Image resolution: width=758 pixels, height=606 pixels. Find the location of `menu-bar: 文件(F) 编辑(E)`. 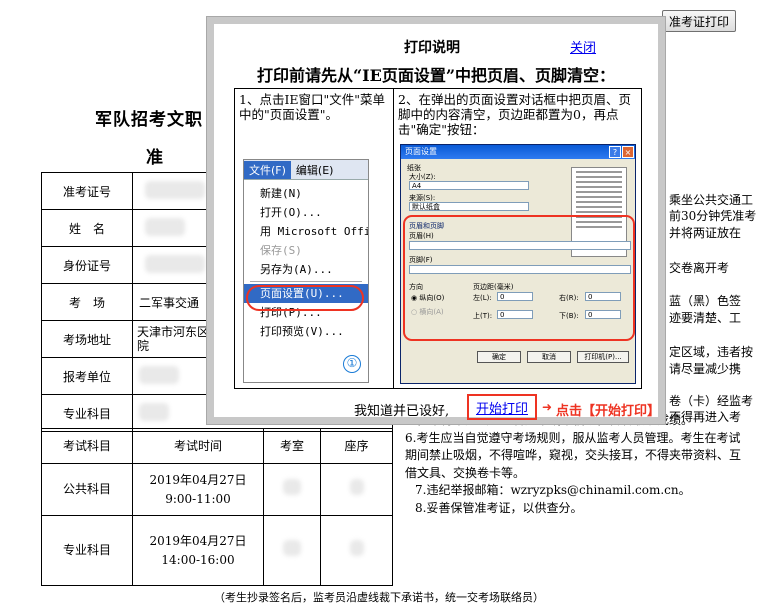

menu-bar: 文件(F) 编辑(E) is located at coordinates (306, 170).